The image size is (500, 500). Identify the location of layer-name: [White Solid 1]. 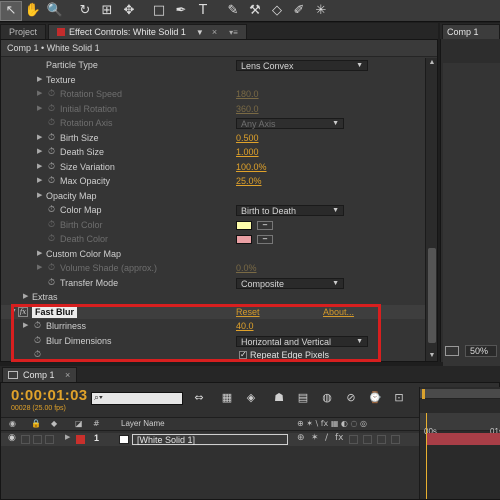
(210, 439).